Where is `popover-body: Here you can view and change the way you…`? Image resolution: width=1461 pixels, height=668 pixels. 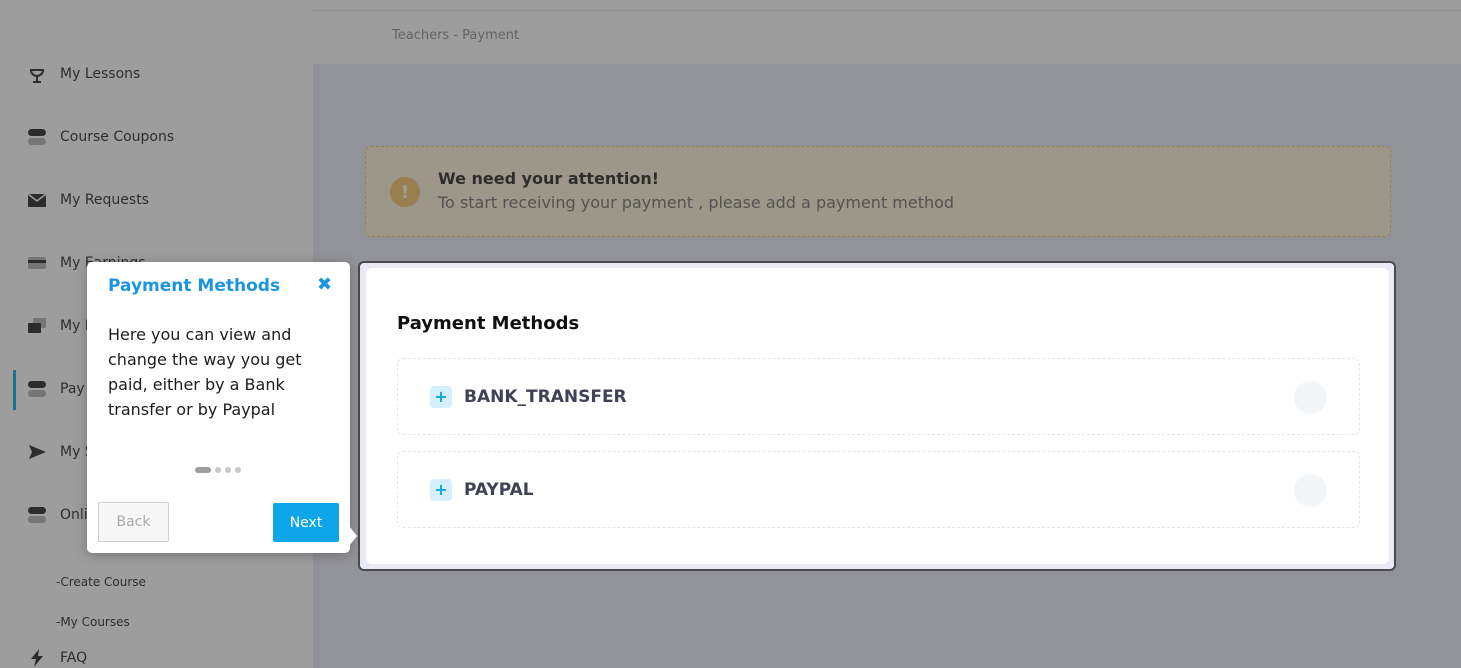 popover-body: Here you can view and change the way you… is located at coordinates (205, 372).